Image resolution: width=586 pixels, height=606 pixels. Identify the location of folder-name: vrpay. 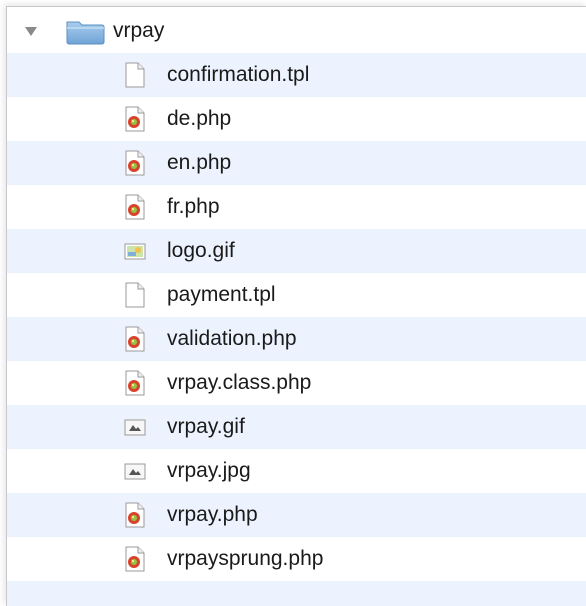
(139, 30).